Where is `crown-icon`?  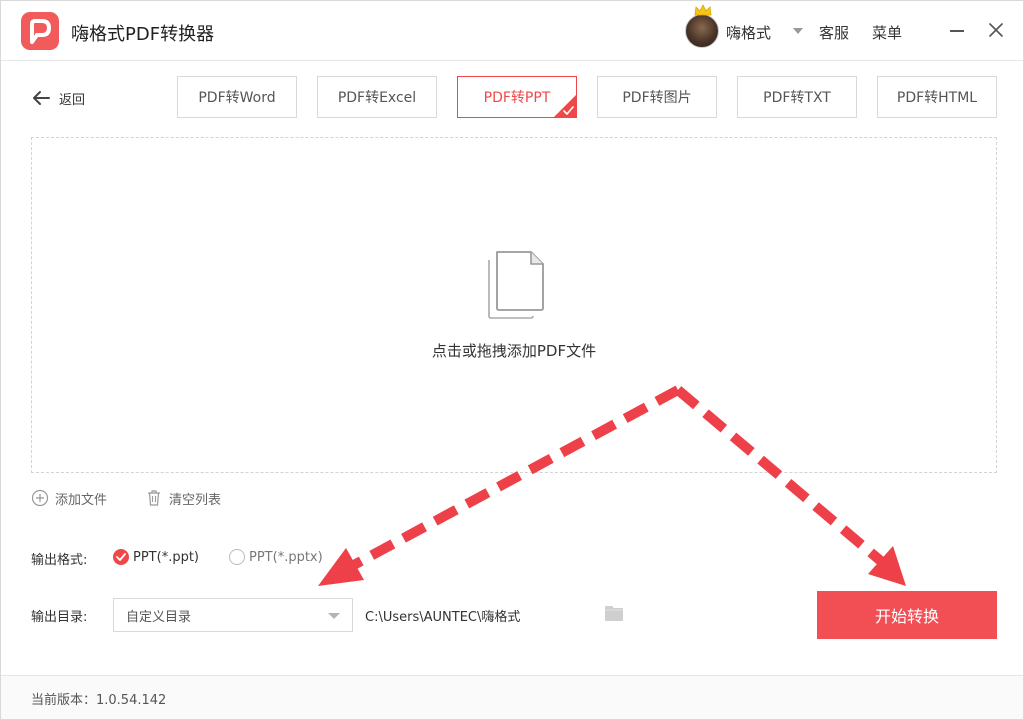
crown-icon is located at coordinates (703, 10).